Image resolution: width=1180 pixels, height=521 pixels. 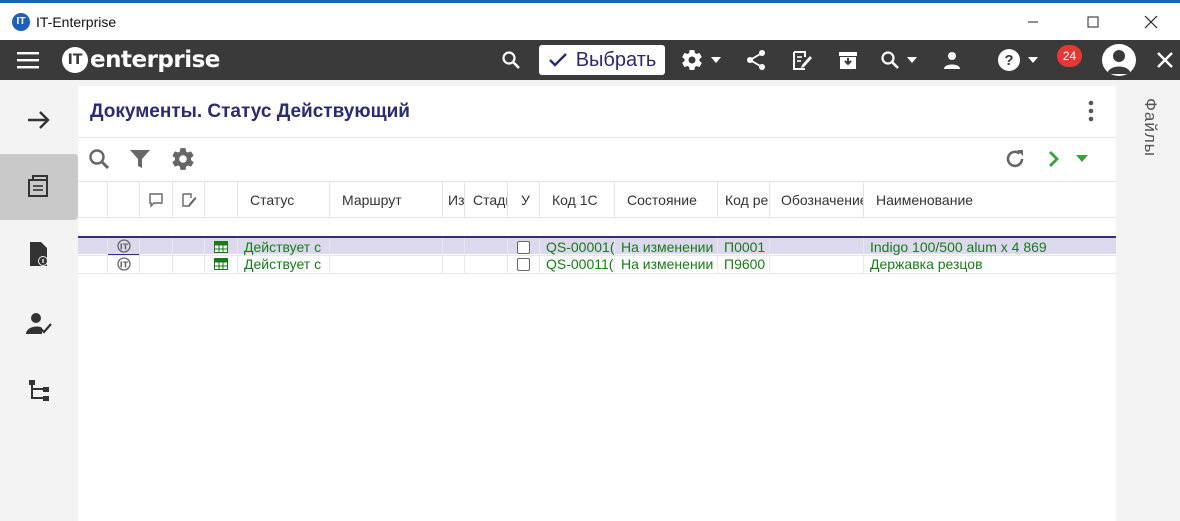 What do you see at coordinates (802, 60) in the screenshot?
I see `edit-document-icon` at bounding box center [802, 60].